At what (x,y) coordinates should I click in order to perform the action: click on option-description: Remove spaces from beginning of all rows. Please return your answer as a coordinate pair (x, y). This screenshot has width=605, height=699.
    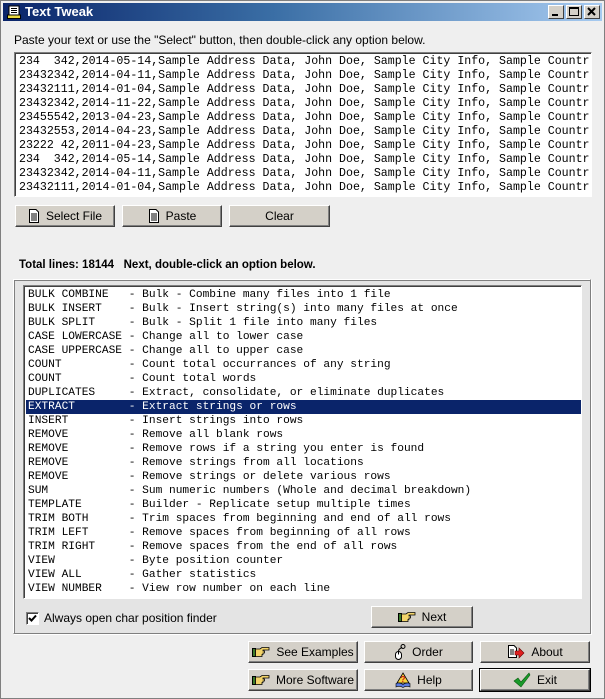
    Looking at the image, I should click on (276, 533).